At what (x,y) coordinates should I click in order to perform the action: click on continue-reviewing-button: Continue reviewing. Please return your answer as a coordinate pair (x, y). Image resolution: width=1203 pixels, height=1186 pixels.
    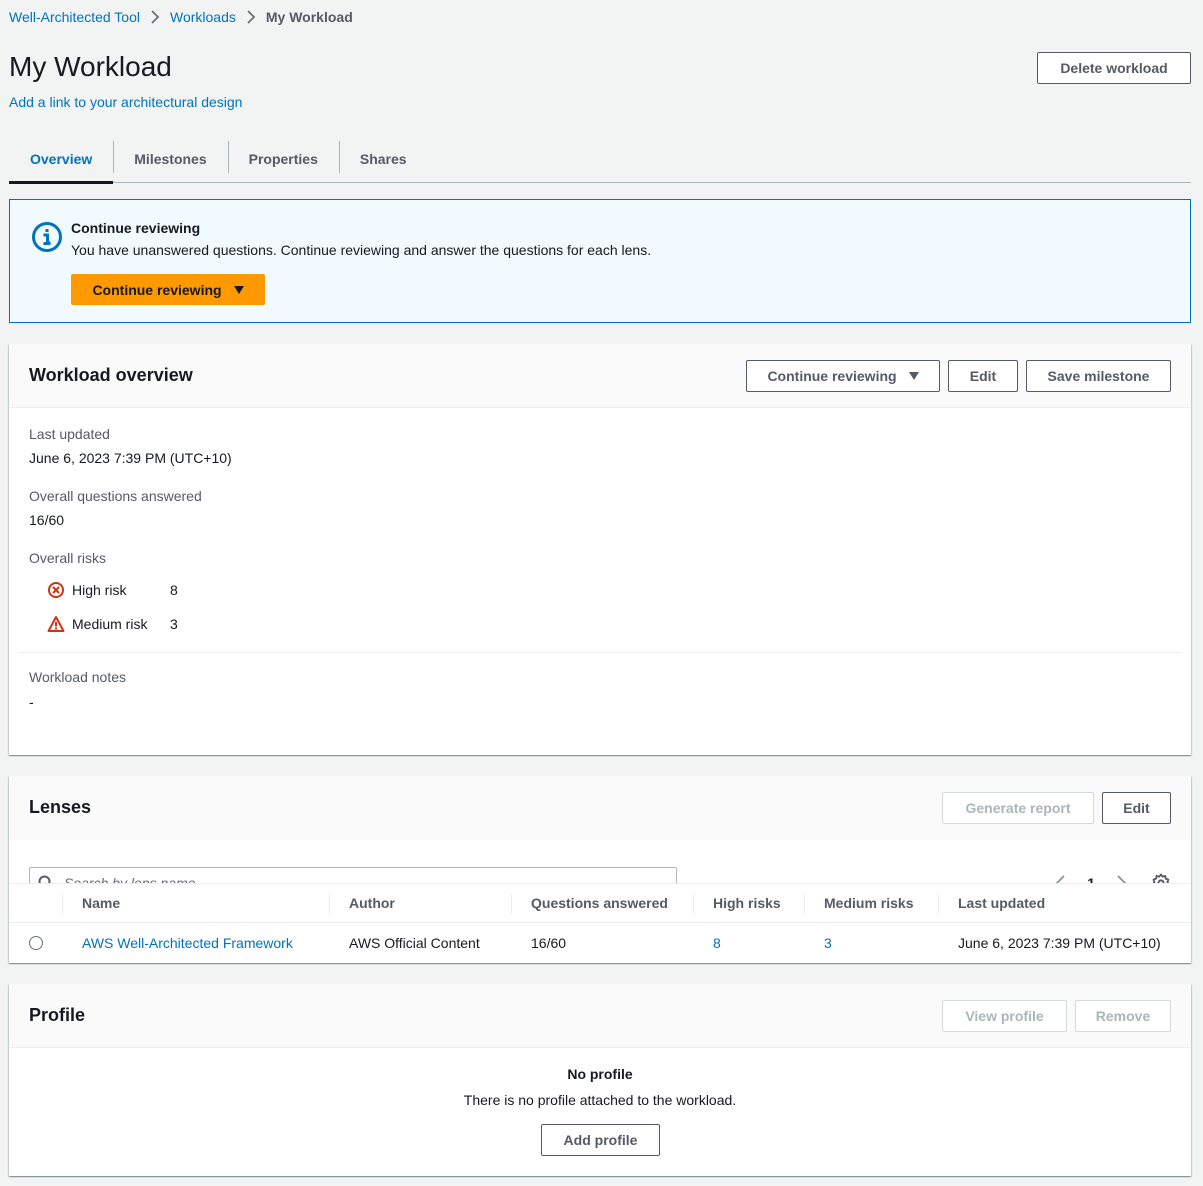
    Looking at the image, I should click on (843, 376).